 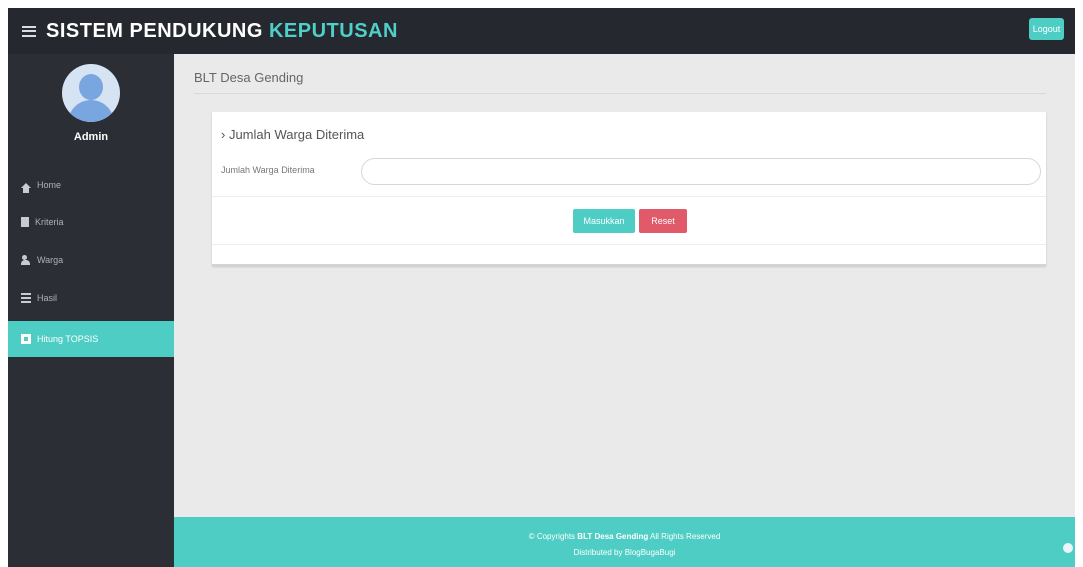 I want to click on file-icon, so click(x=25, y=222).